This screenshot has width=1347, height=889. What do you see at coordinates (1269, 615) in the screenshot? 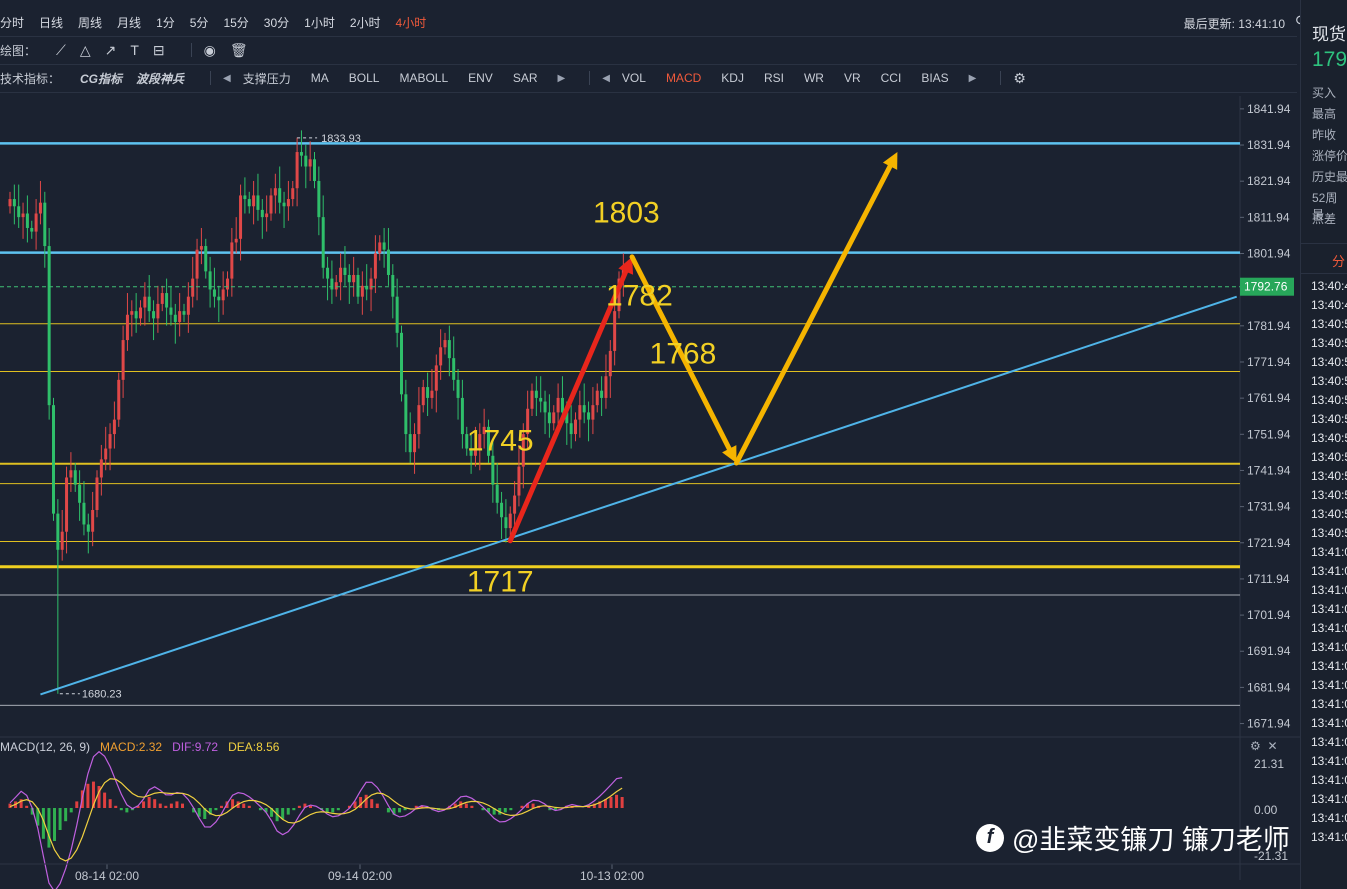
I see `y-tick-label: 1701.94` at bounding box center [1269, 615].